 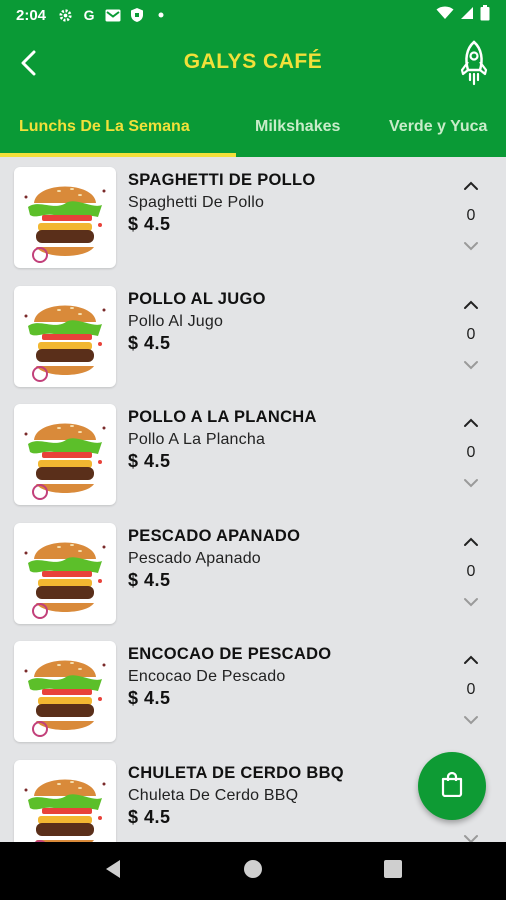 I want to click on product-description: Chuleta De Cerdo BBQ, so click(x=213, y=795).